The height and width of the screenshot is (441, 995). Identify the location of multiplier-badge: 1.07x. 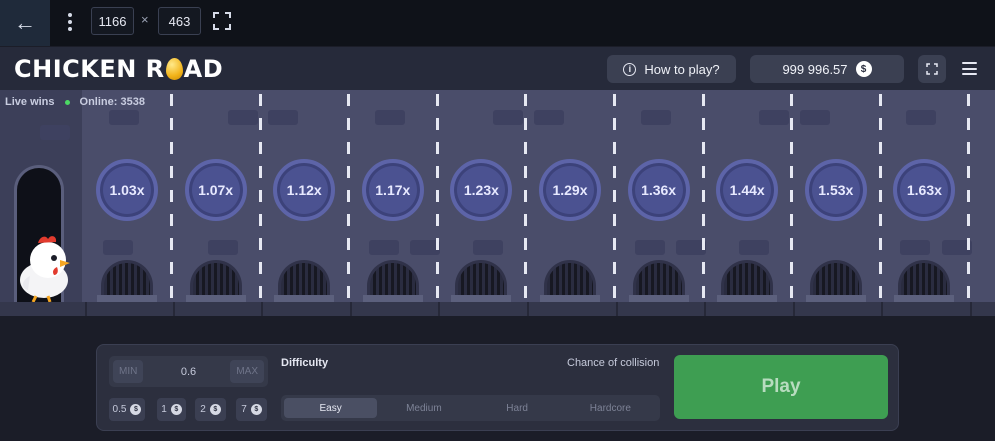
(215, 190).